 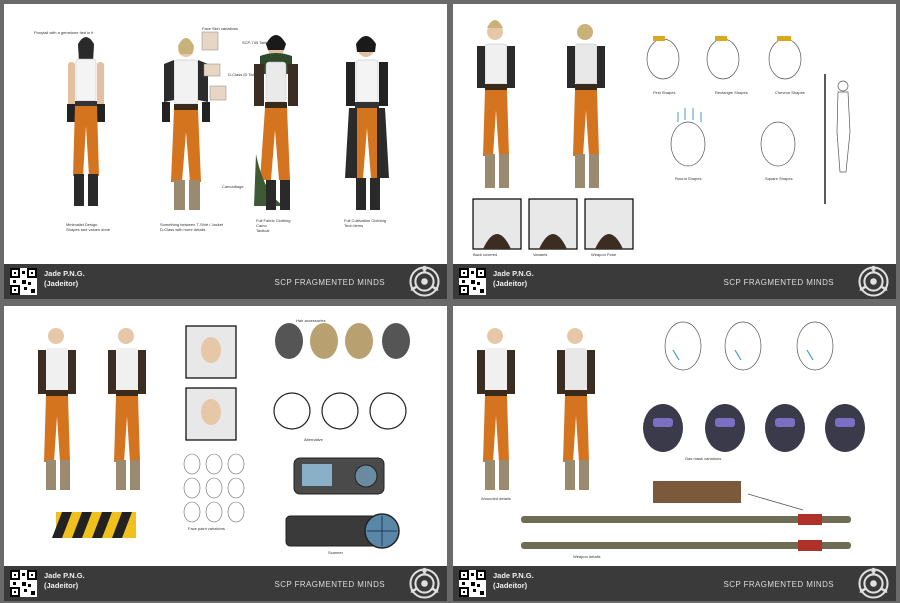 I want to click on note: D-Class with more details, so click(x=182, y=229).